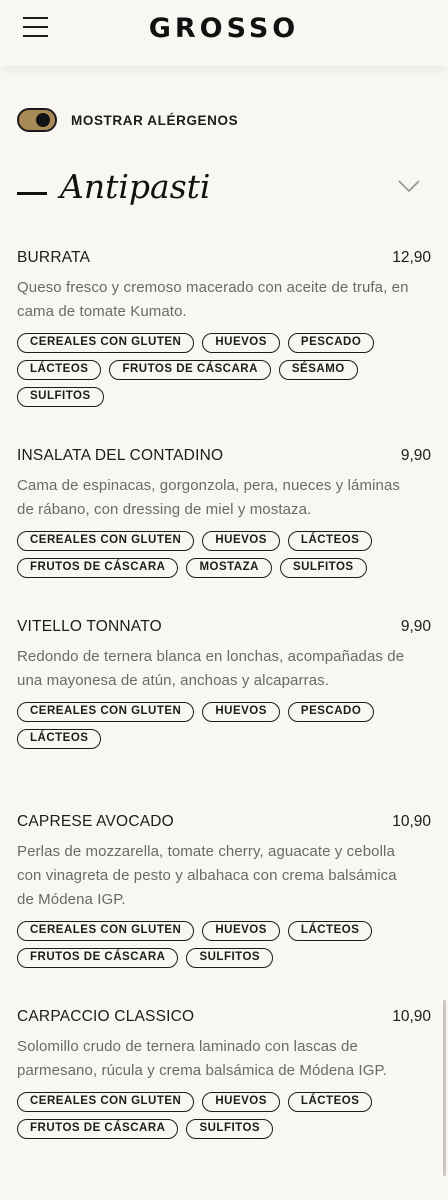 The width and height of the screenshot is (448, 1200). What do you see at coordinates (229, 568) in the screenshot?
I see `allergen-tag: MOSTAZA` at bounding box center [229, 568].